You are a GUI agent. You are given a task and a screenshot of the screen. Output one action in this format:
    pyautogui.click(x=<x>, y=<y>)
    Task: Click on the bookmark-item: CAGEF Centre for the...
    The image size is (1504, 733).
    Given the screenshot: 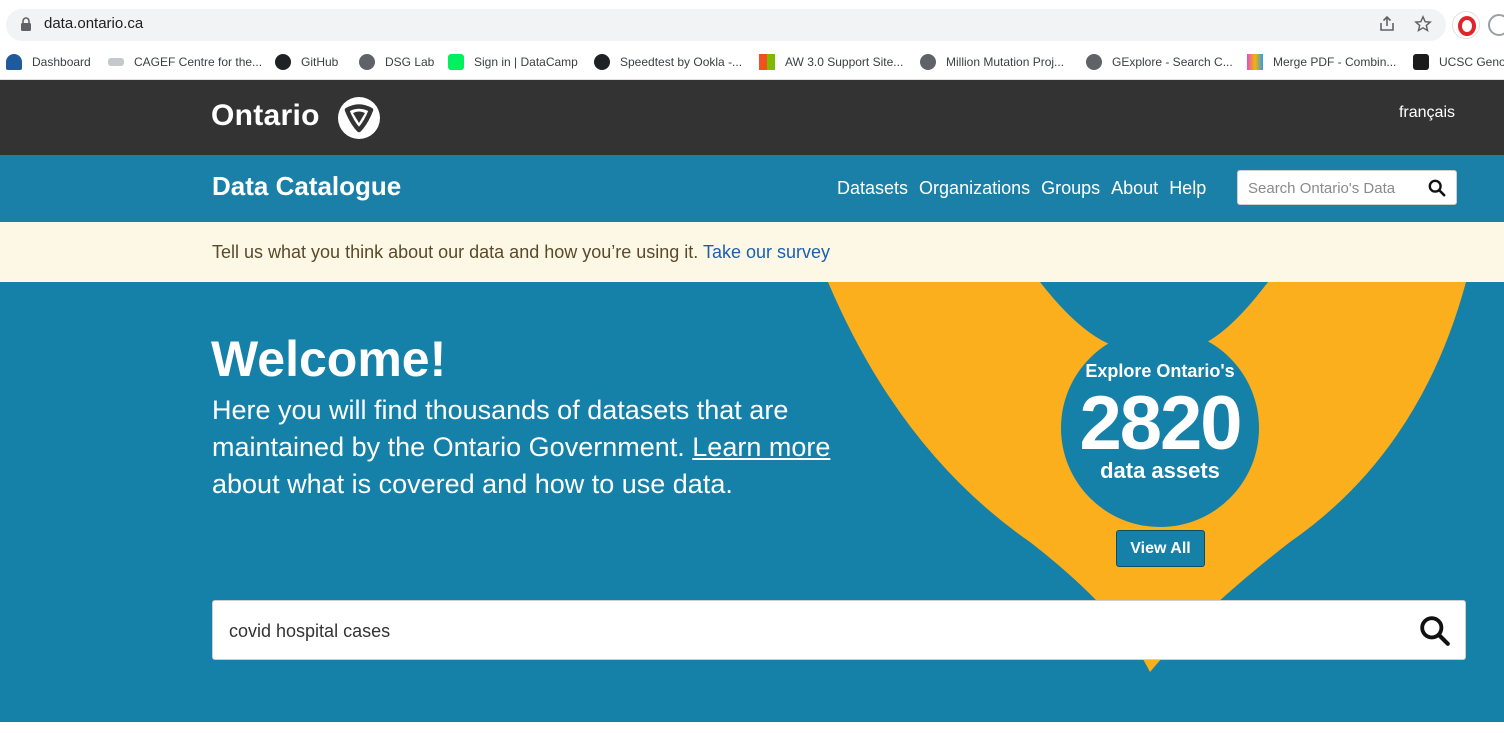 What is the action you would take?
    pyautogui.click(x=185, y=62)
    